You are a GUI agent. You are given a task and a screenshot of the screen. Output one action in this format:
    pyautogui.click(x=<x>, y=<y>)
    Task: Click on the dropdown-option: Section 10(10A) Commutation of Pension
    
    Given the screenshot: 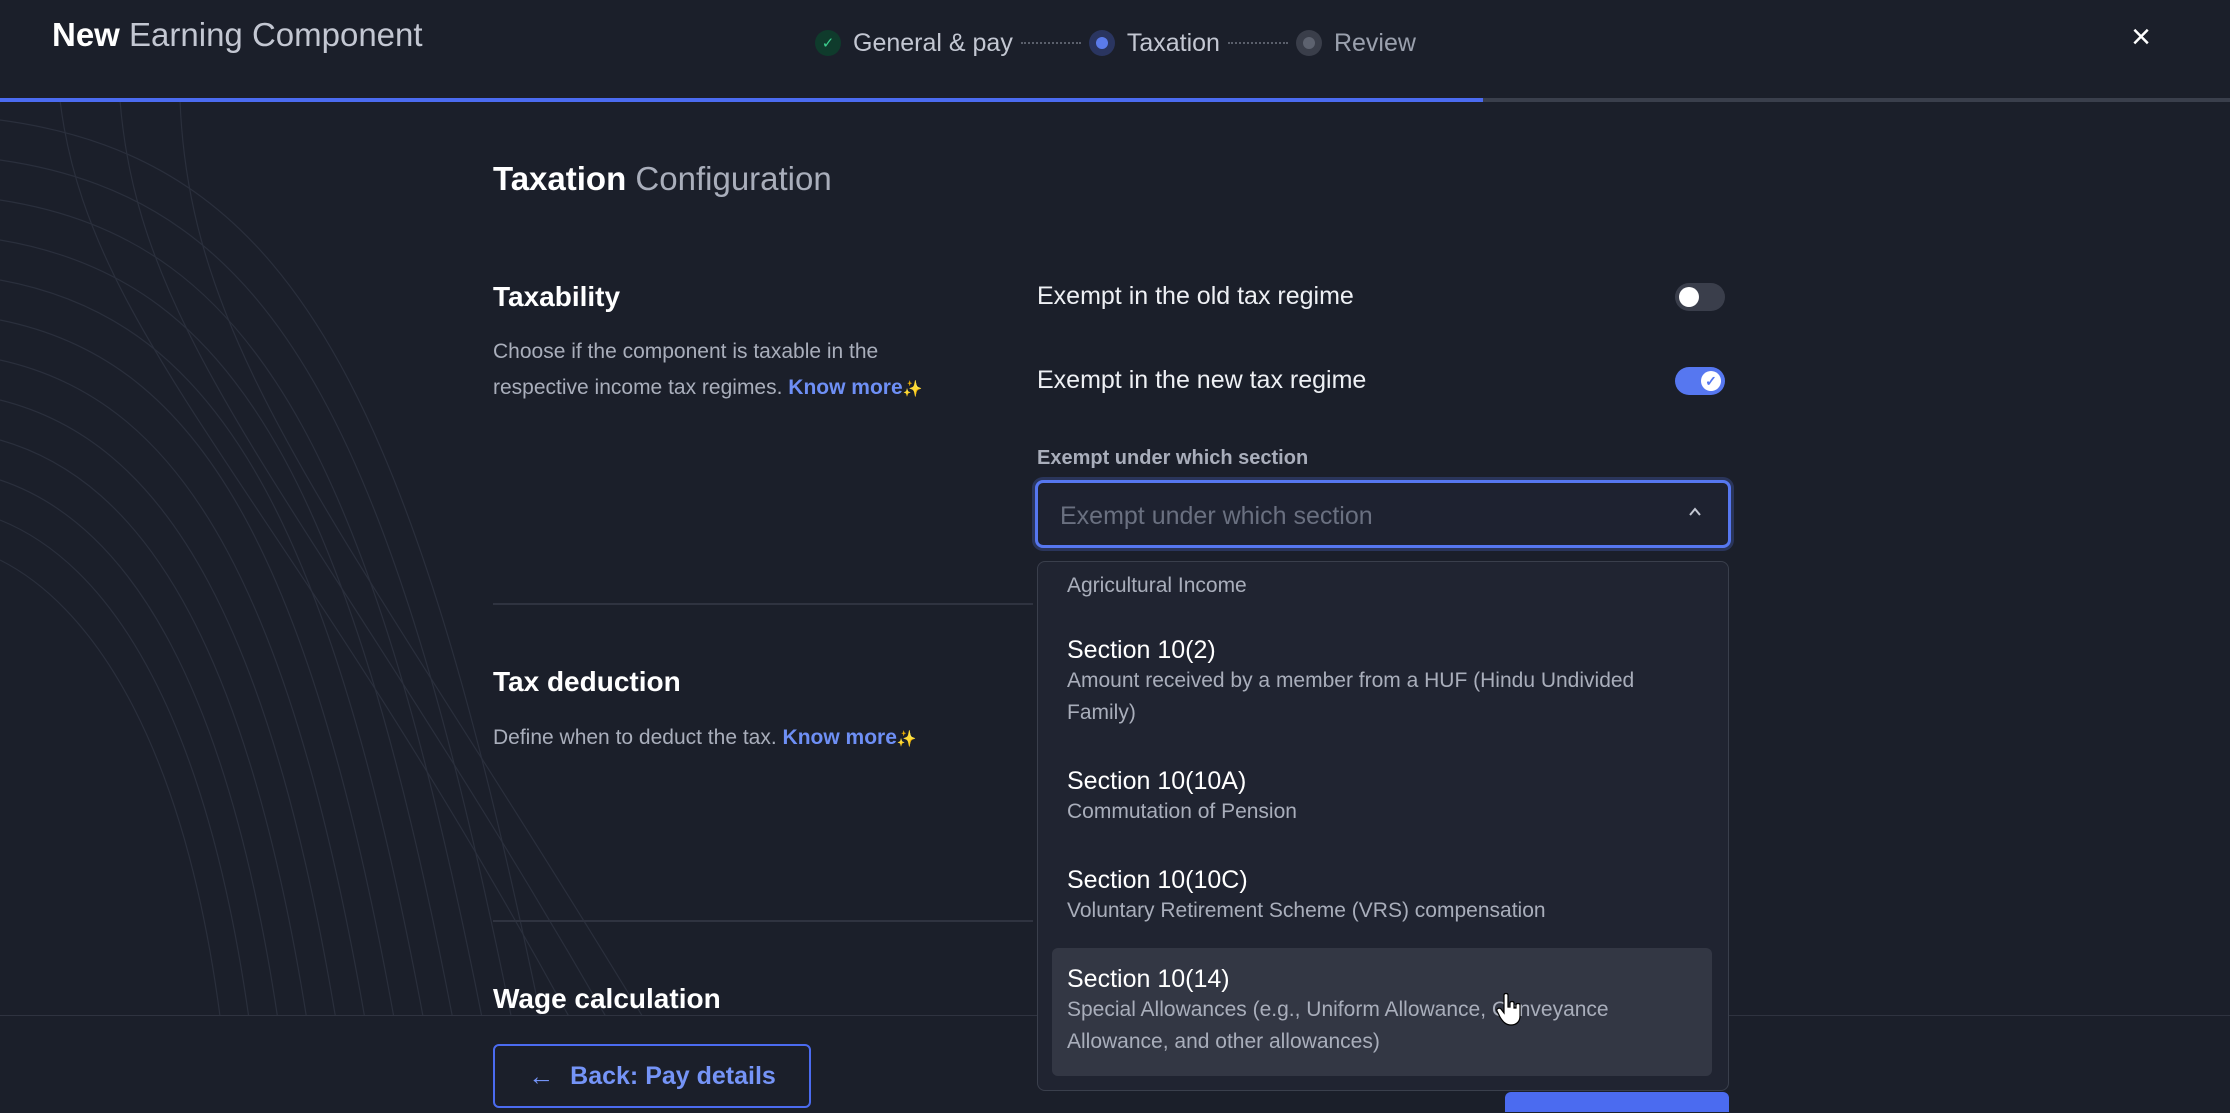 What is the action you would take?
    pyautogui.click(x=1383, y=797)
    